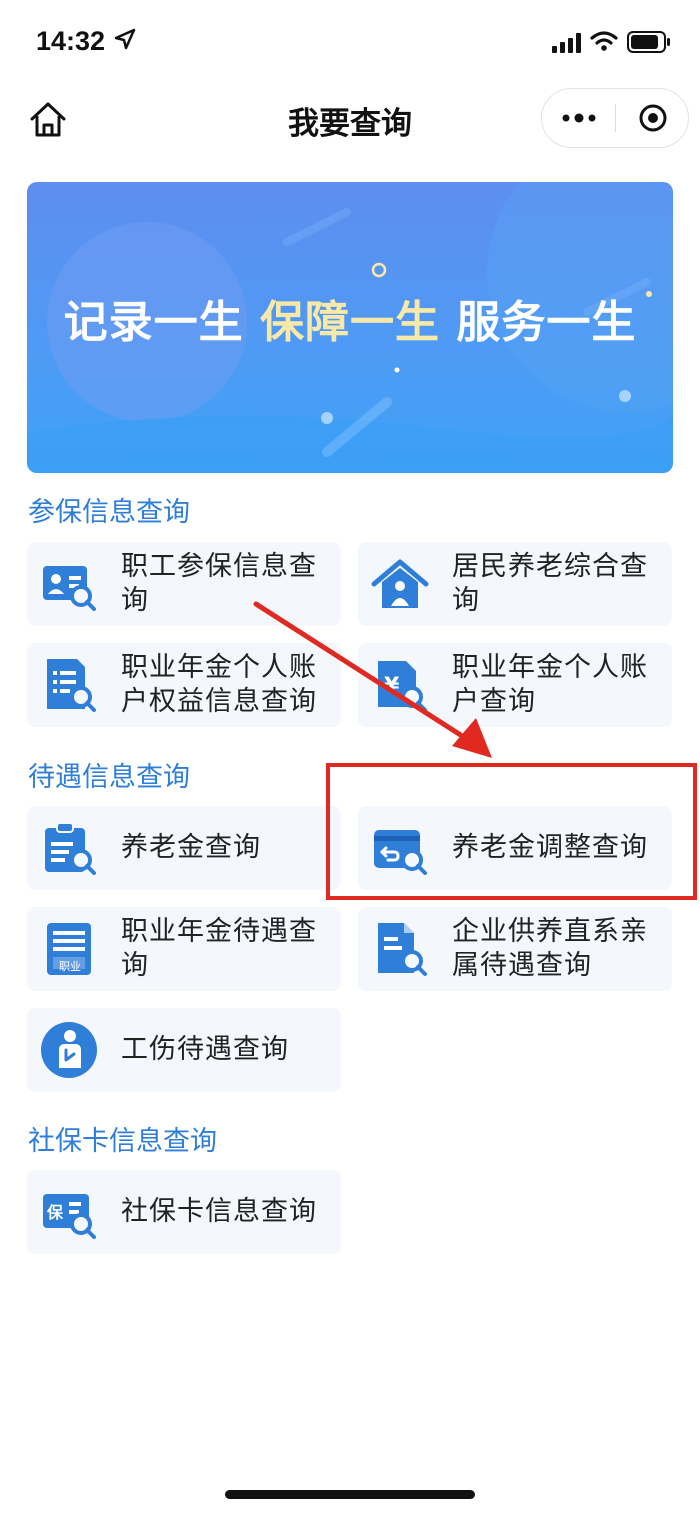 This screenshot has height=1513, width=700. What do you see at coordinates (350, 322) in the screenshot?
I see `slogan-part2: 保障一生` at bounding box center [350, 322].